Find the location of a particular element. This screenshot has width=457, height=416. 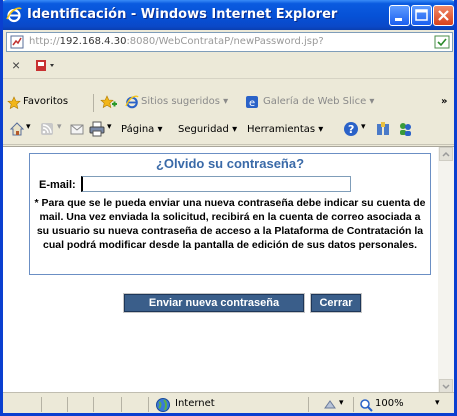

search-row: × is located at coordinates (228, 66).